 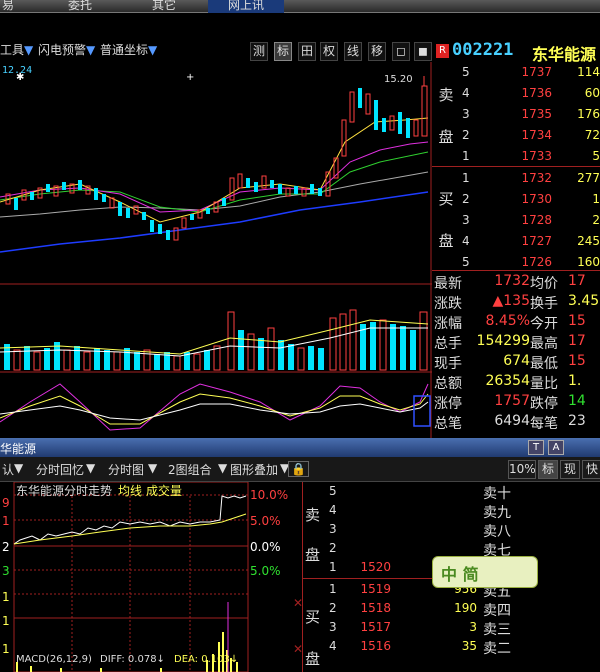 What do you see at coordinates (300, 447) in the screenshot?
I see `window-titlebar: 华能源 T A` at bounding box center [300, 447].